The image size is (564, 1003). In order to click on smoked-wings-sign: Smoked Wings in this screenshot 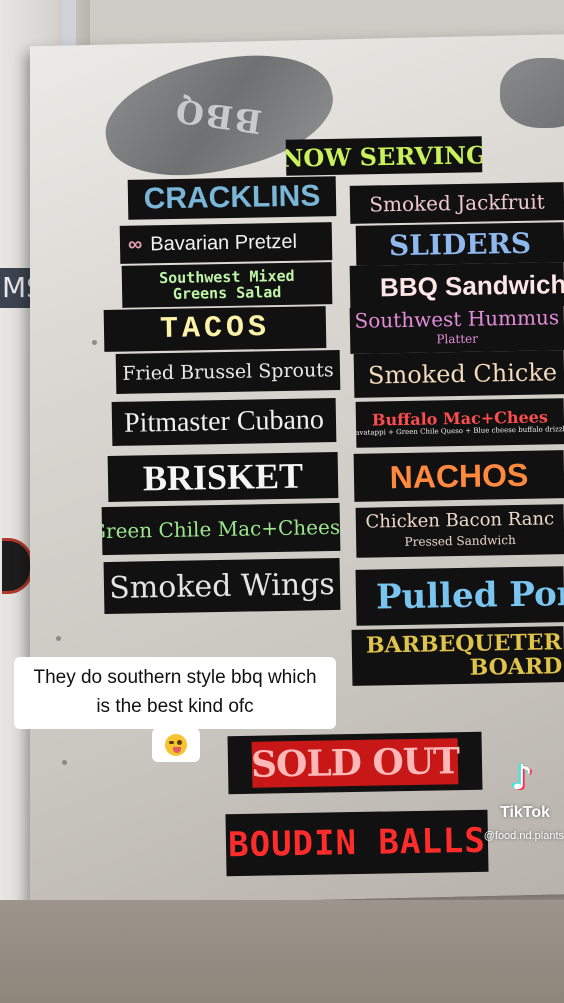, I will do `click(222, 586)`.